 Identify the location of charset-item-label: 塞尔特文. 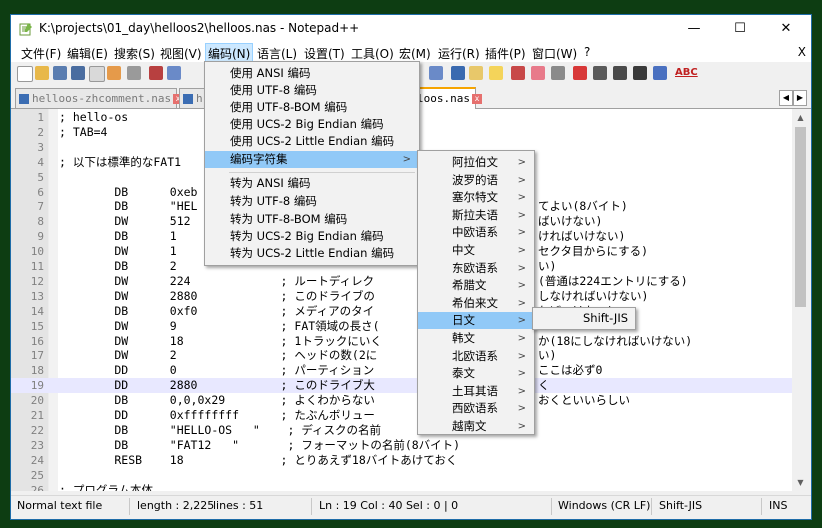
(475, 197).